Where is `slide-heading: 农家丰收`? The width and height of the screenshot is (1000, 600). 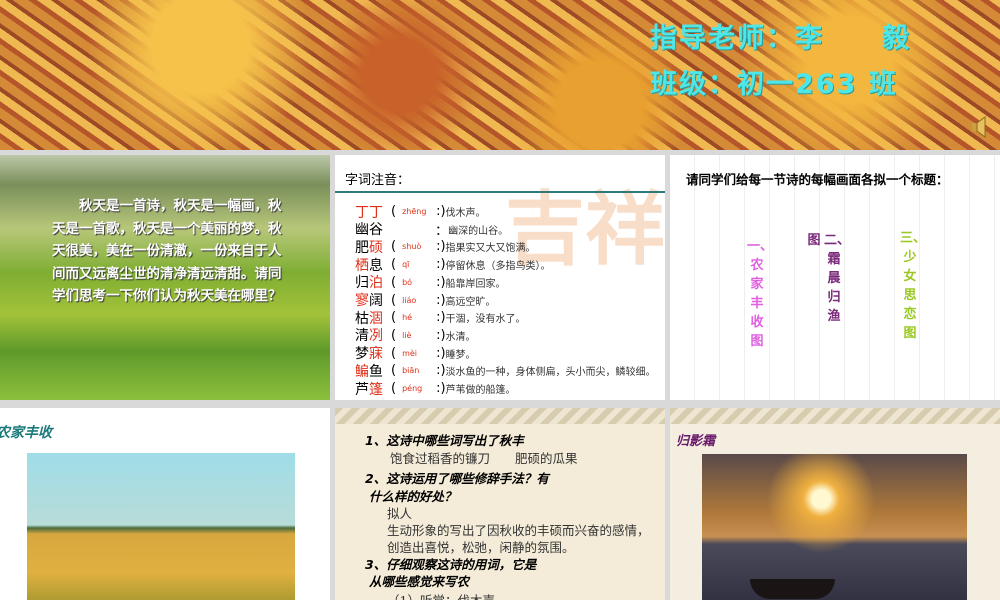
slide-heading: 农家丰收 is located at coordinates (26, 433).